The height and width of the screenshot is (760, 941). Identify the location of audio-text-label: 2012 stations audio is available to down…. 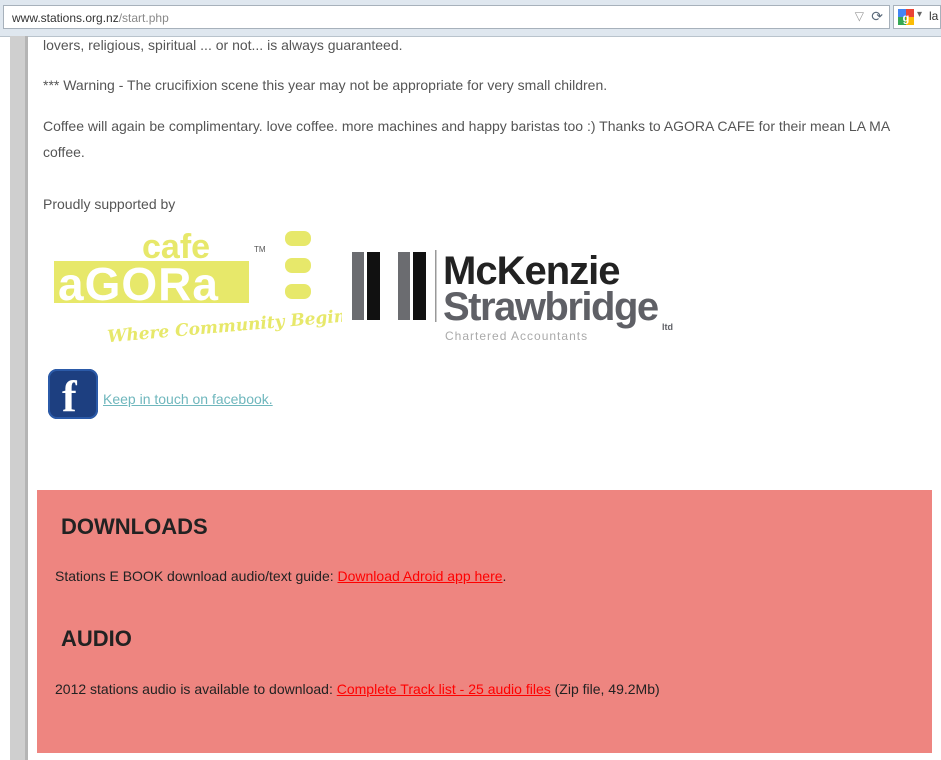
(196, 689).